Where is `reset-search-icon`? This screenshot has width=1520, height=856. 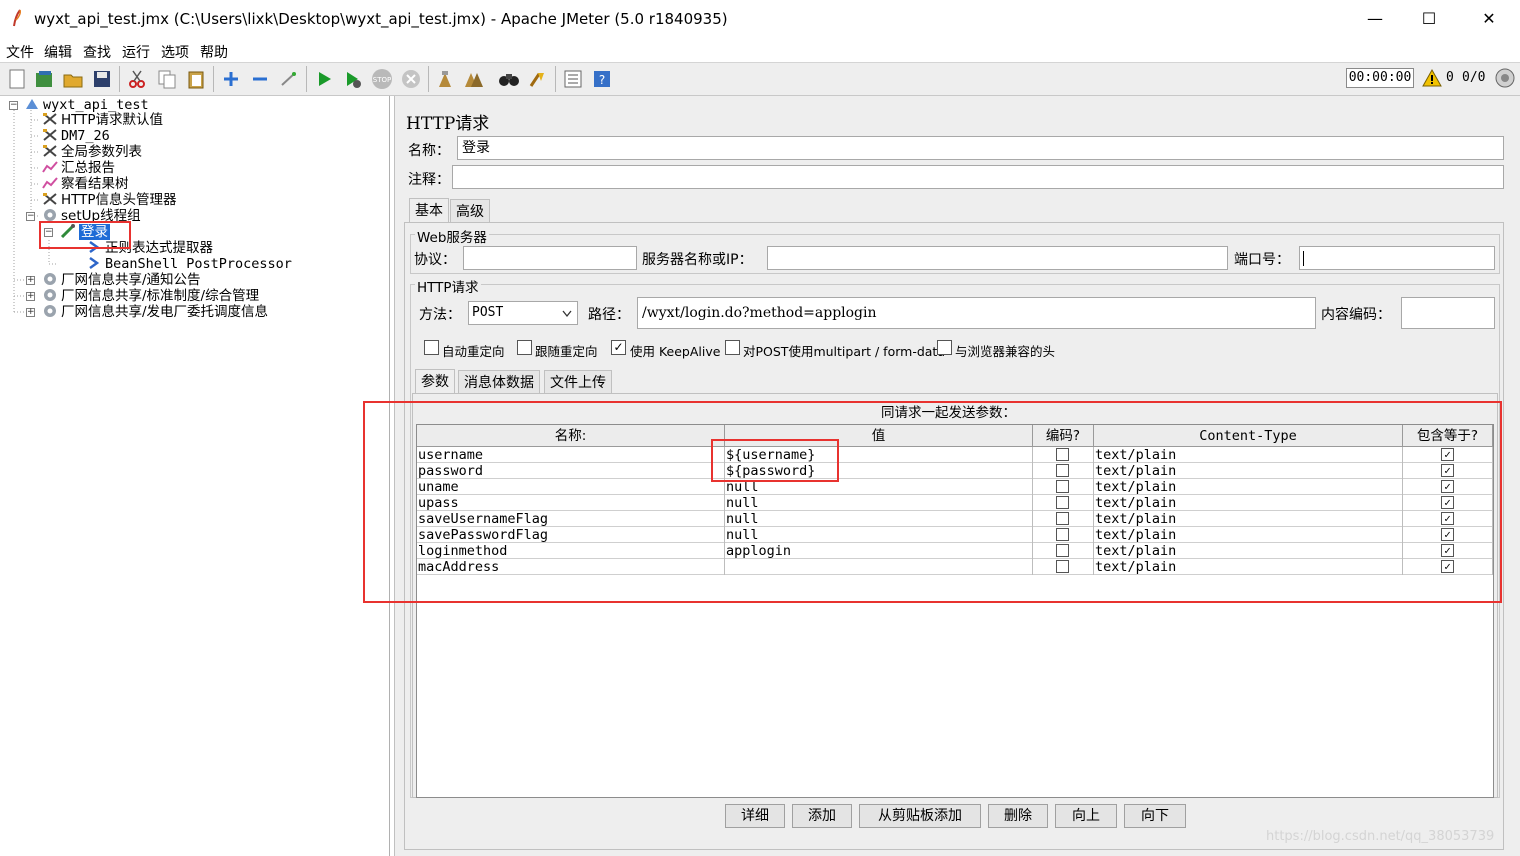 reset-search-icon is located at coordinates (538, 79).